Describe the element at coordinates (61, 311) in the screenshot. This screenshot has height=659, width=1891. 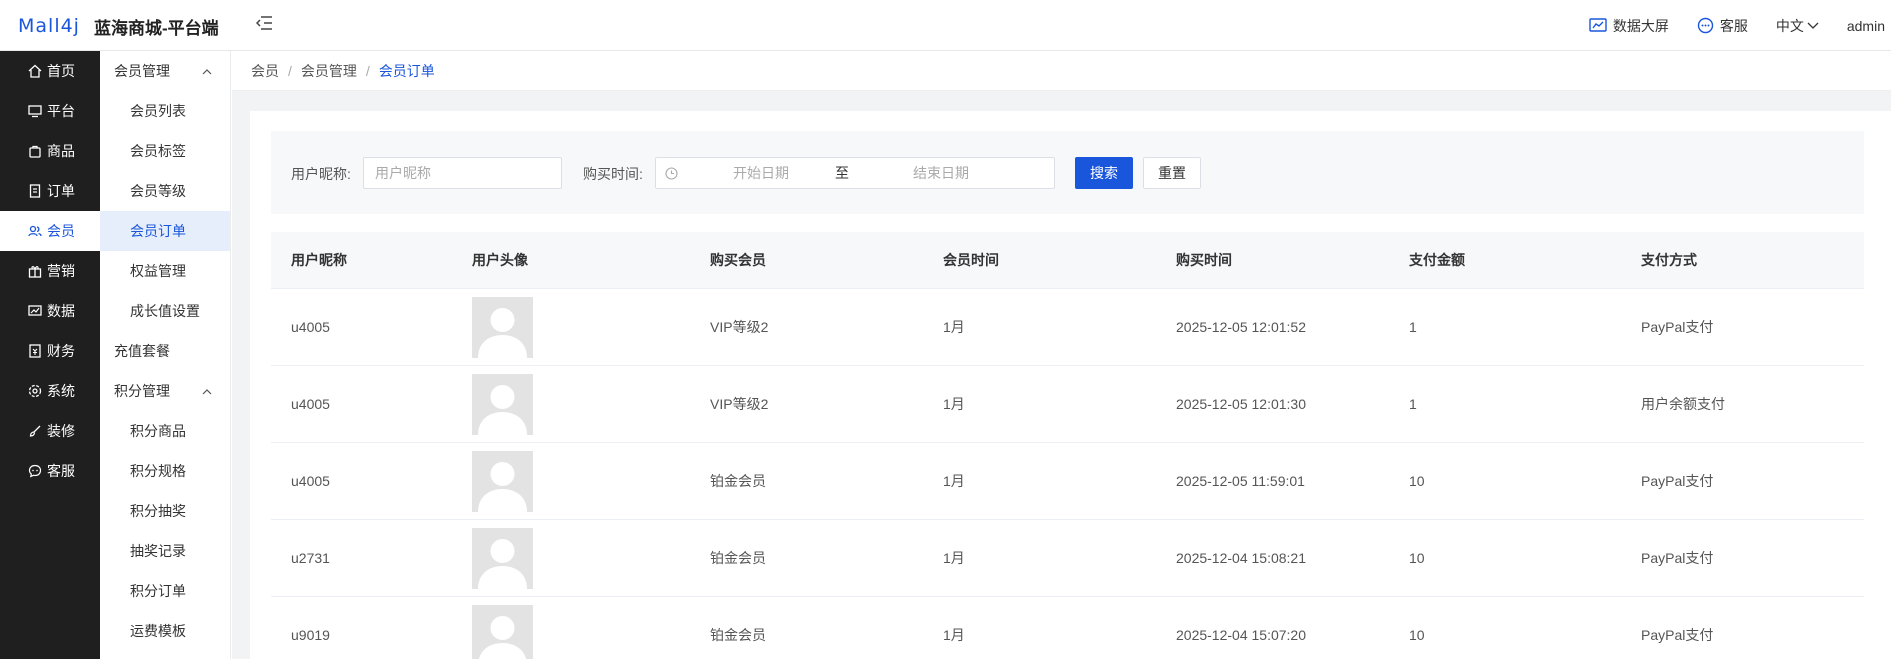
I see `nav-label: 数据` at that location.